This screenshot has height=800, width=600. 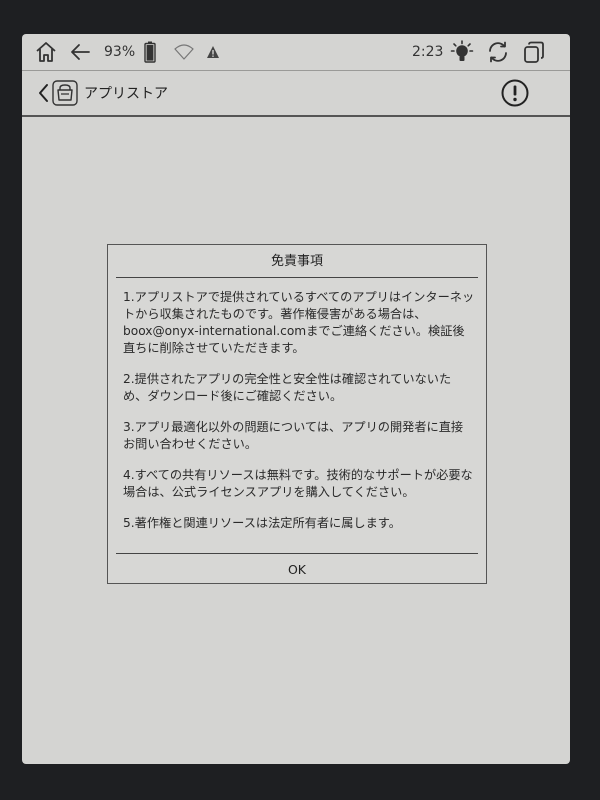 What do you see at coordinates (262, 523) in the screenshot?
I see `disclaimer-paragraph-5: 5.著作権と関連リソースは法定所有者に属します。` at bounding box center [262, 523].